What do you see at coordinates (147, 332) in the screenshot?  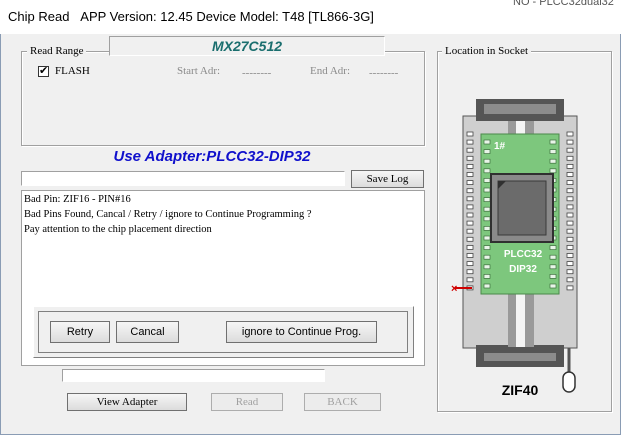 I see `cancel-button: Cancal` at bounding box center [147, 332].